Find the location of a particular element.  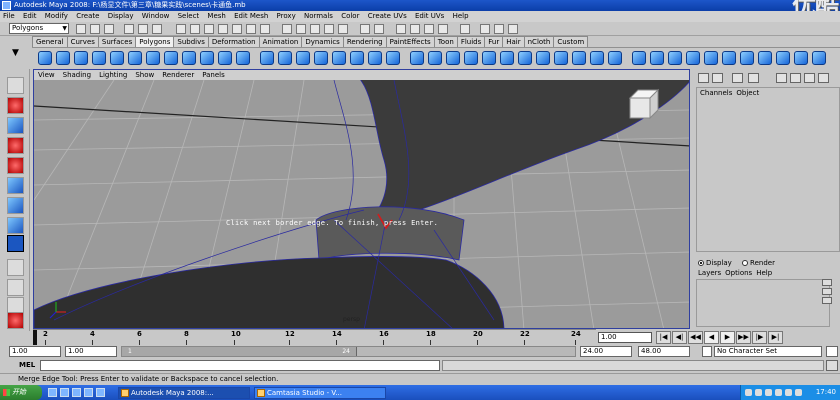

extrude-icon is located at coordinates (417, 58).